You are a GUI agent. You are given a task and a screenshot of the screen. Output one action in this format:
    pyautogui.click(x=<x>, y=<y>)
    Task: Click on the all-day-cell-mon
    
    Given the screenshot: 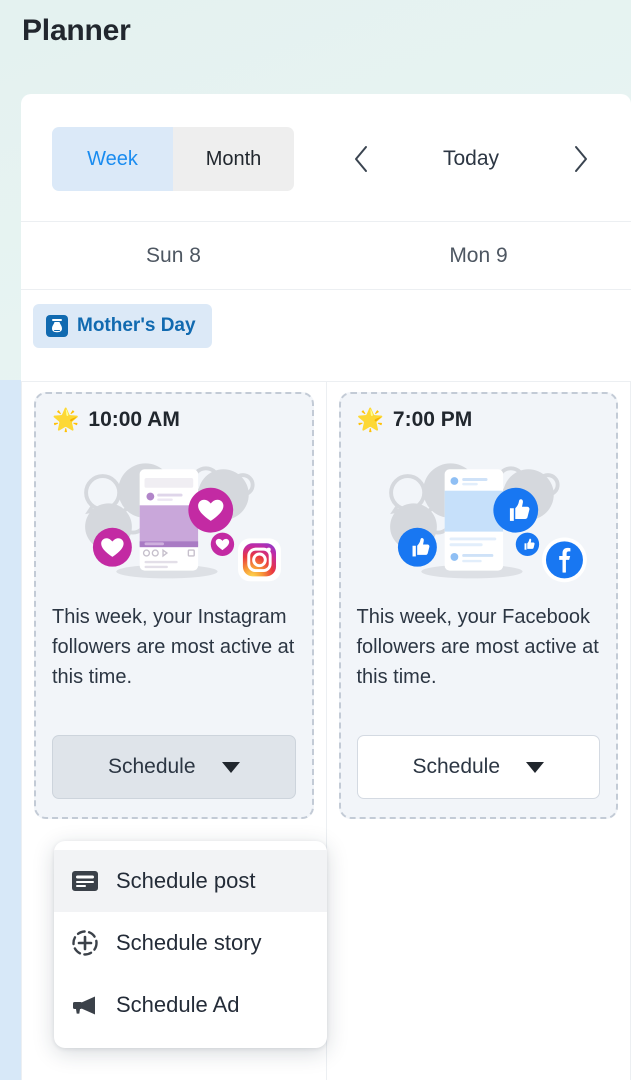 What is the action you would take?
    pyautogui.click(x=478, y=335)
    